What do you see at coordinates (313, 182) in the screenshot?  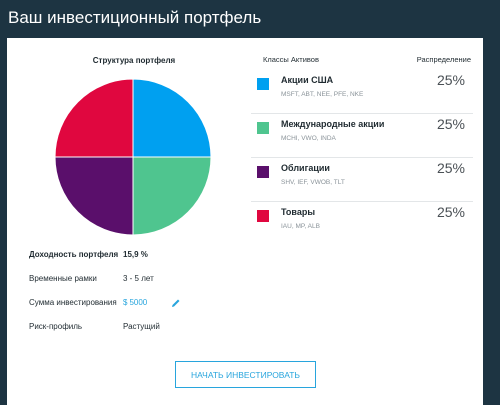 I see `asset-tickers: SHV, IEF, VWOB, TLT` at bounding box center [313, 182].